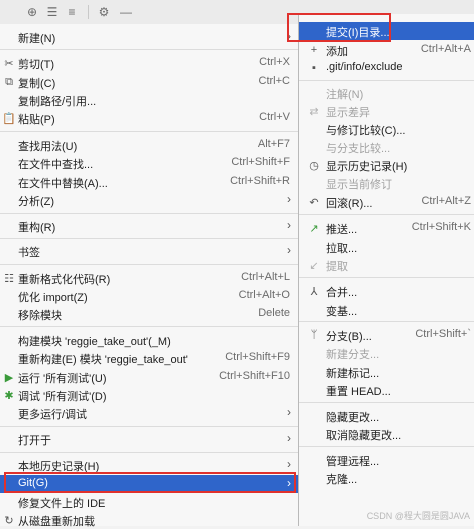 The height and width of the screenshot is (529, 474). I want to click on menu-item-run-all-tests: ▶ 运行 '所有测试'(U) Ctrl+Shift+F10, so click(149, 377).